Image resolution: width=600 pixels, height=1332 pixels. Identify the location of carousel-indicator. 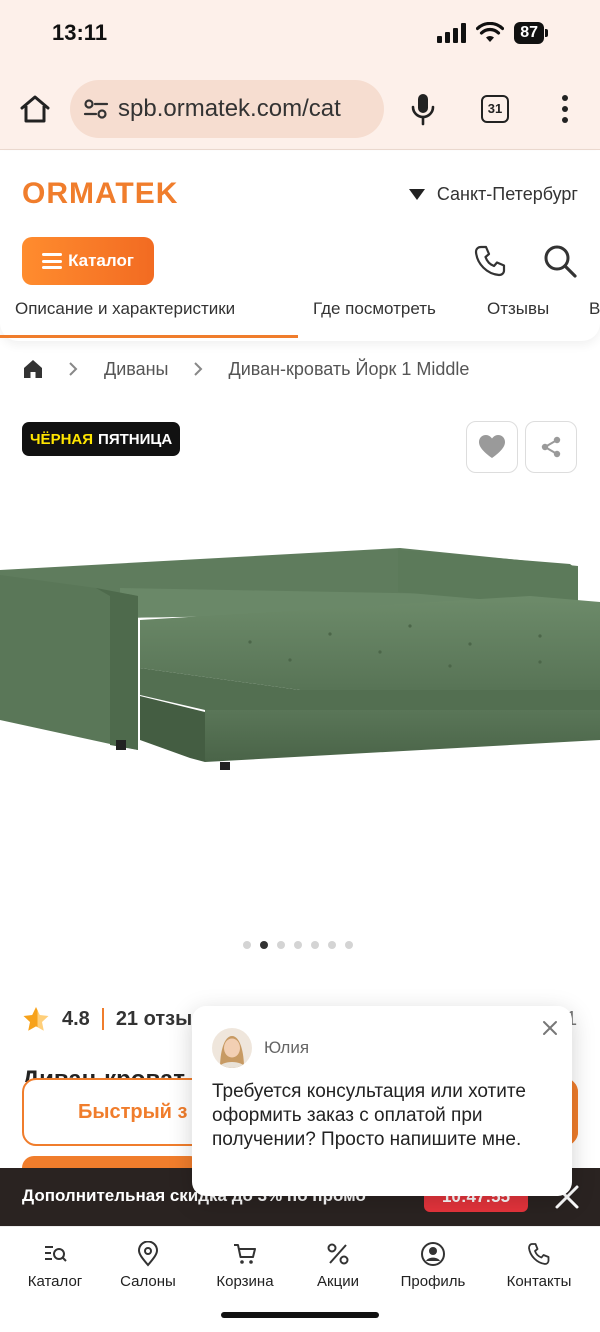
(298, 945).